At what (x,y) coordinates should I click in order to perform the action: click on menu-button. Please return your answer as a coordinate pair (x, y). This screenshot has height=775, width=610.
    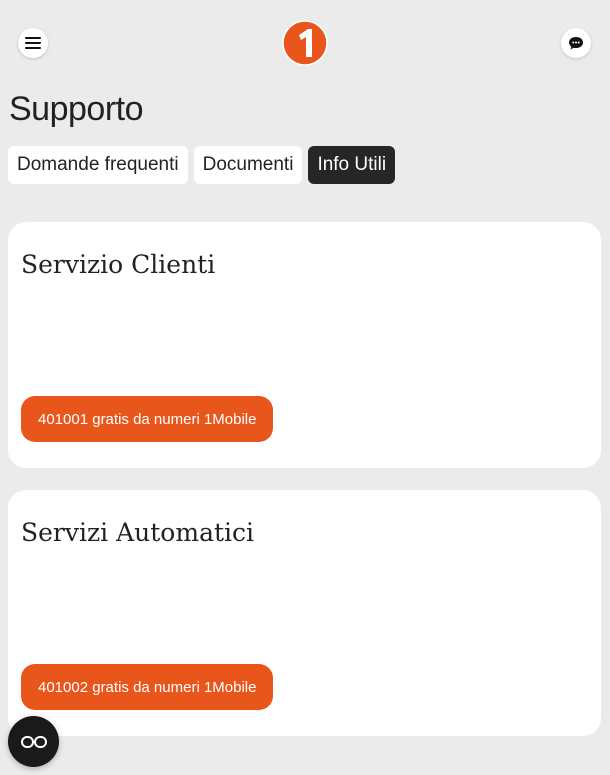
    Looking at the image, I should click on (33, 43).